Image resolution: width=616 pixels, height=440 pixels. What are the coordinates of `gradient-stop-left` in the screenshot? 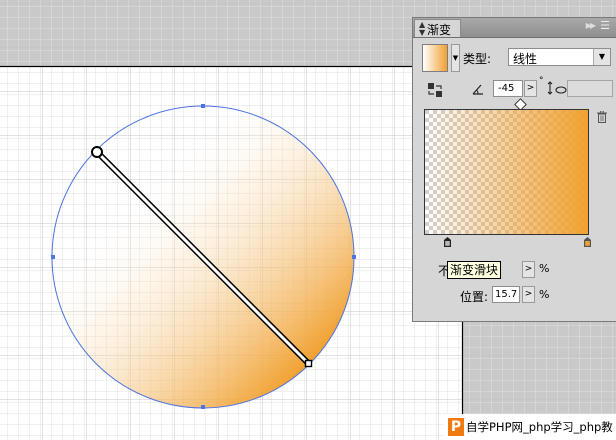 It's located at (447, 242).